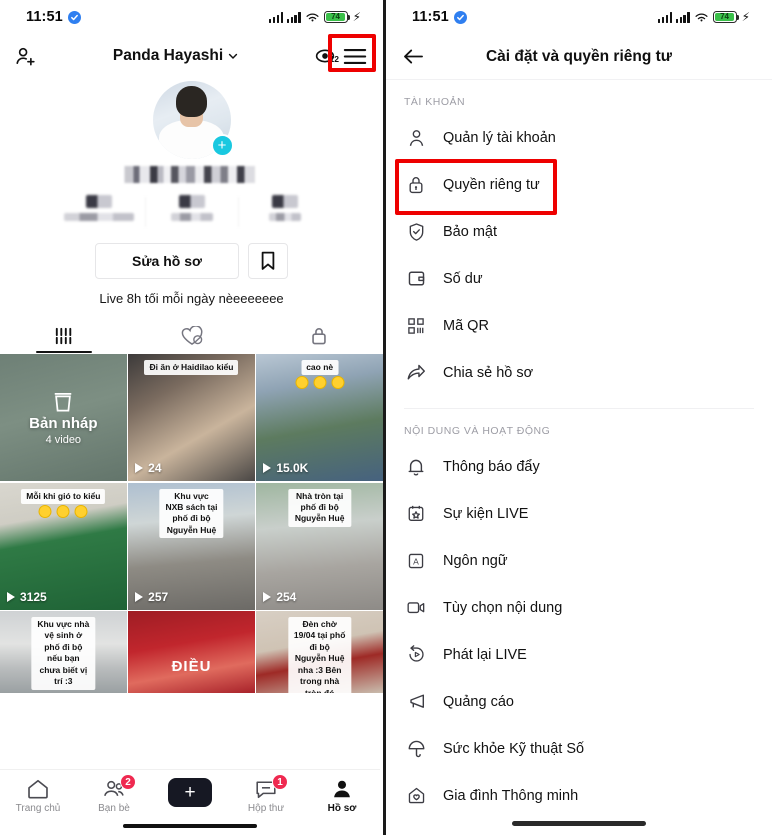 The image size is (772, 835). Describe the element at coordinates (191, 108) in the screenshot. I see `avatar-face` at that location.